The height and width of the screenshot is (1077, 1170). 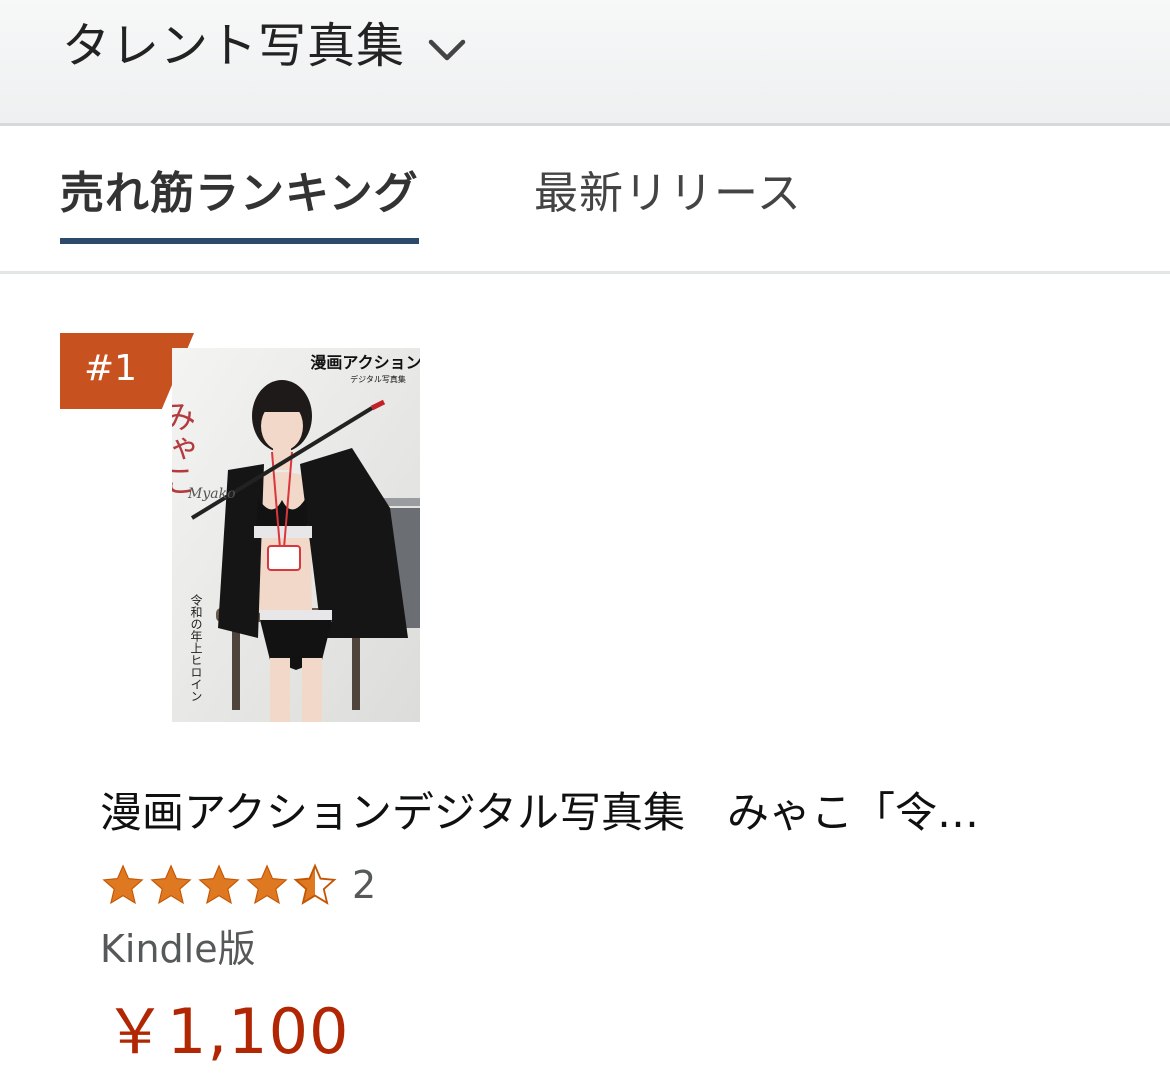 What do you see at coordinates (364, 885) in the screenshot?
I see `rating-count: 2` at bounding box center [364, 885].